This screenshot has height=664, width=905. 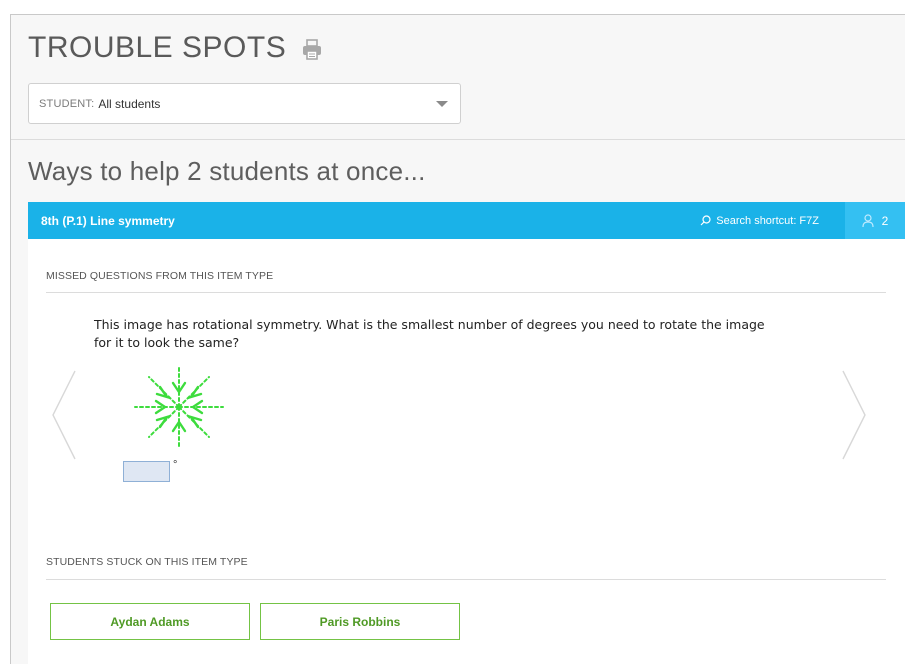 I want to click on student-count-badge: 2, so click(x=875, y=220).